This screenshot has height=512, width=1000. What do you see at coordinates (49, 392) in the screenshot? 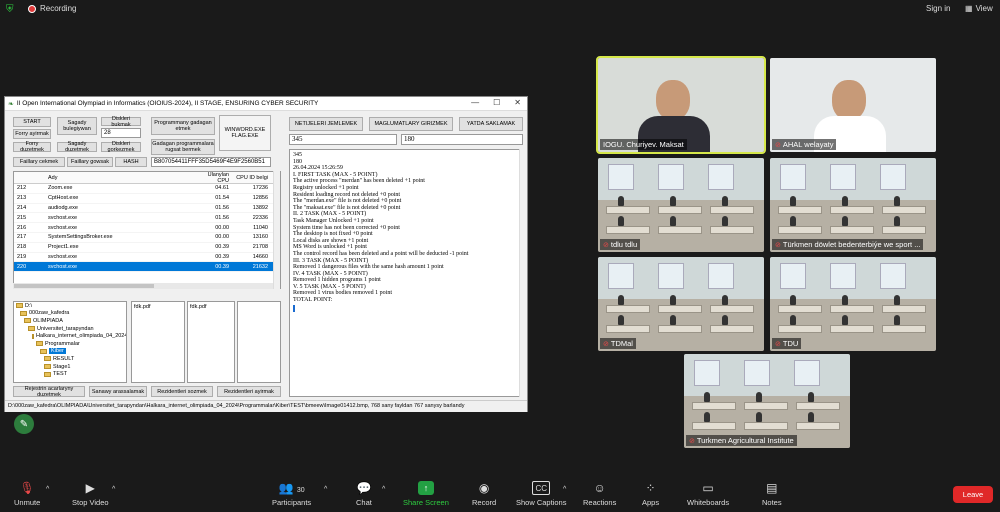
I see `rejestr-button: Rejestrin acarlaryny duzetmek` at bounding box center [49, 392].